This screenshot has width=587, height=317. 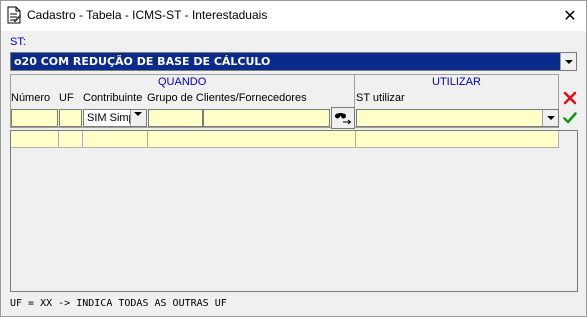 What do you see at coordinates (14, 15) in the screenshot?
I see `document-edit-icon` at bounding box center [14, 15].